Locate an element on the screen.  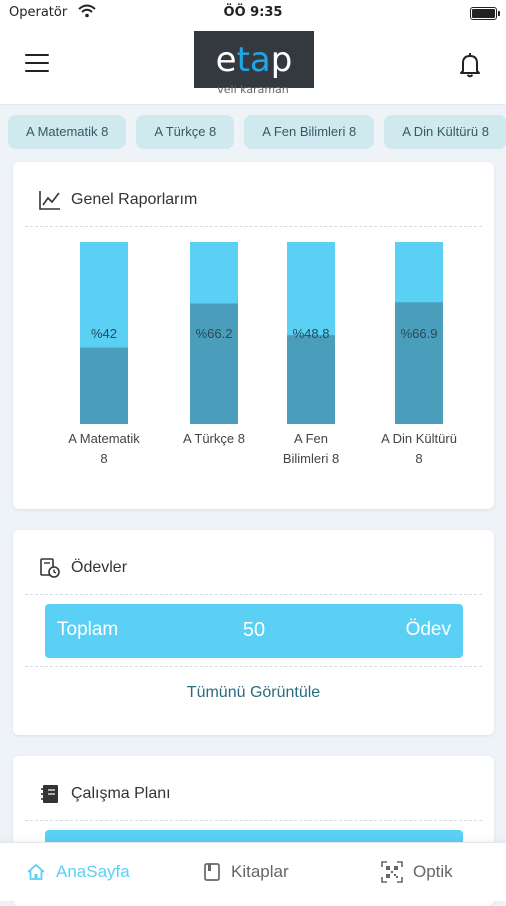
category-label: A Türkçe 8 is located at coordinates (214, 438).